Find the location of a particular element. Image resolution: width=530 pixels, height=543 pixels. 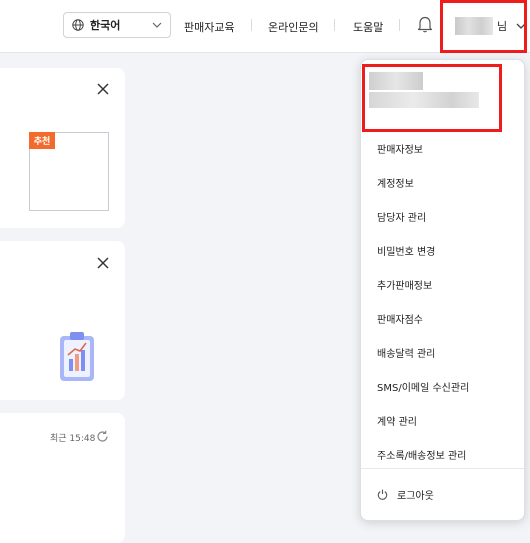

menu-item-sms-email-settings: SMS/이메일 수신관리 is located at coordinates (423, 386).